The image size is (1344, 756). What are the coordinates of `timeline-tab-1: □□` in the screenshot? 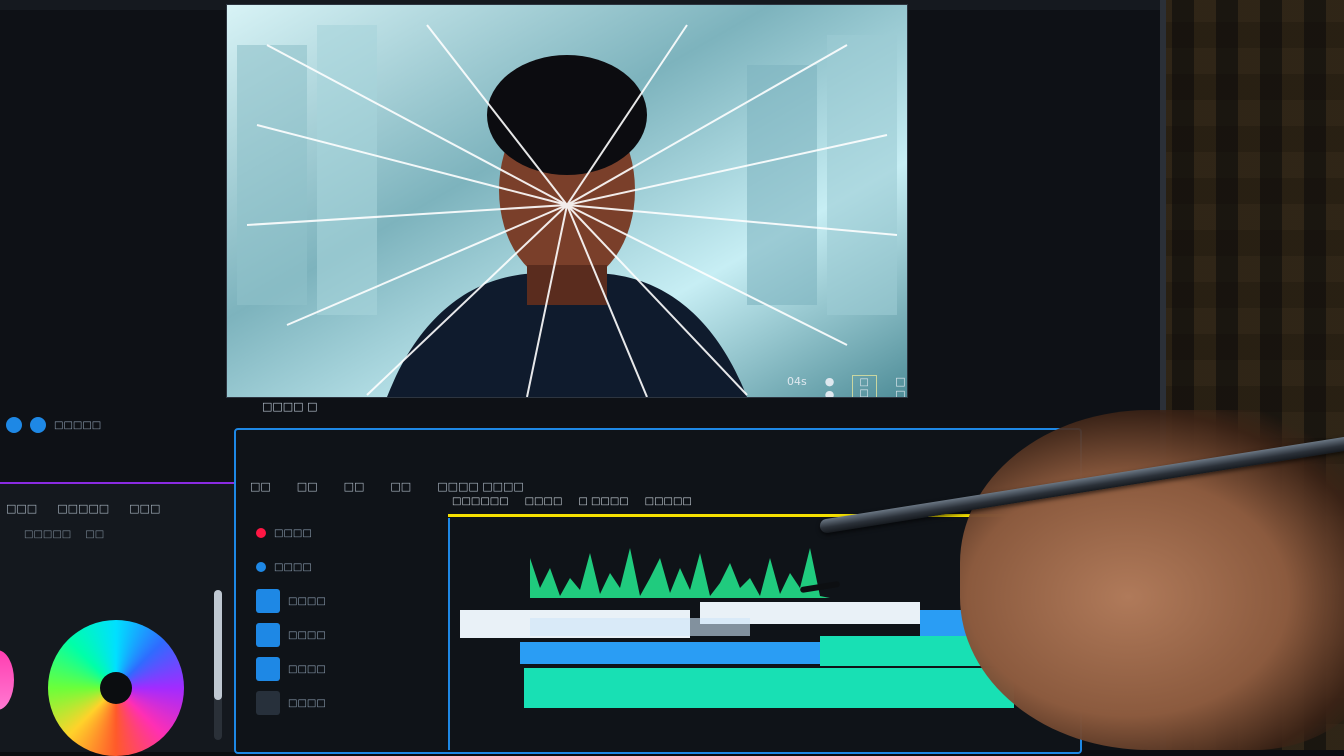 It's located at (260, 486).